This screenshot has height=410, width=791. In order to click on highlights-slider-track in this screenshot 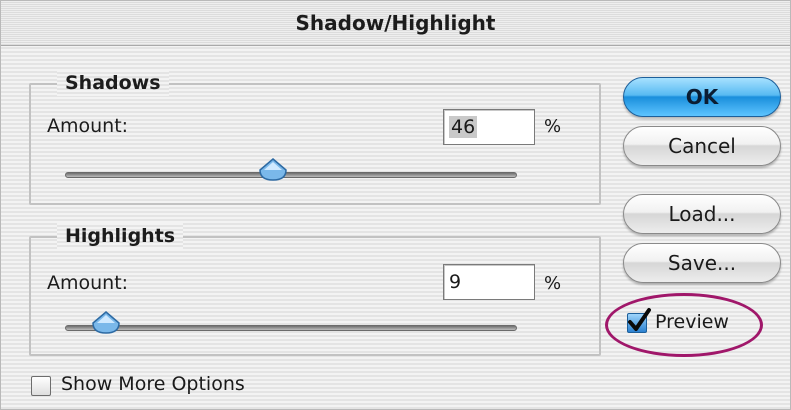, I will do `click(291, 328)`.